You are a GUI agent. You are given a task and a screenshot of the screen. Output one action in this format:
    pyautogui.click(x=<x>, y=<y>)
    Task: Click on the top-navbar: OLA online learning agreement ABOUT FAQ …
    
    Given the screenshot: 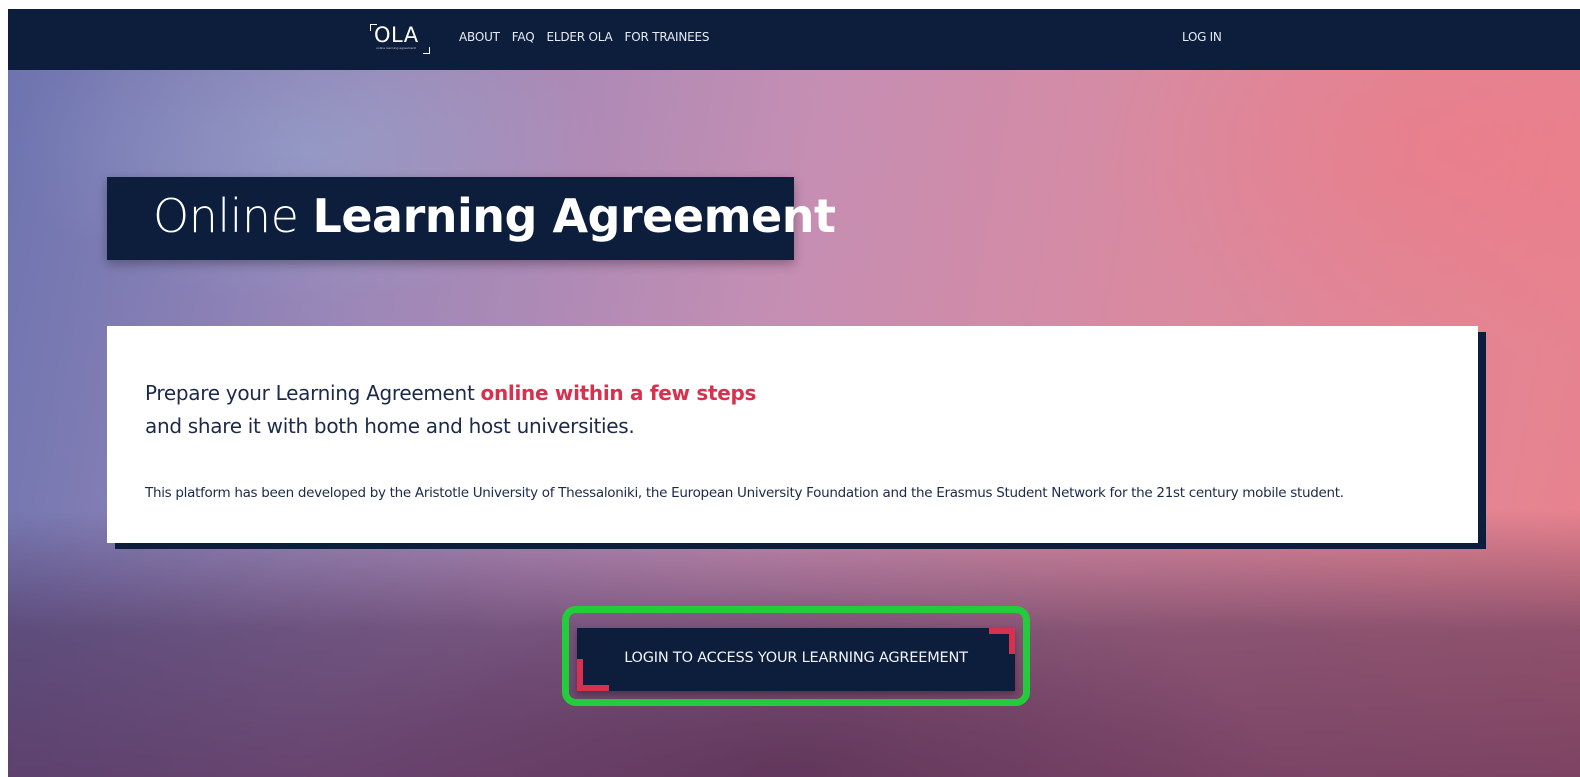 What is the action you would take?
    pyautogui.click(x=794, y=39)
    